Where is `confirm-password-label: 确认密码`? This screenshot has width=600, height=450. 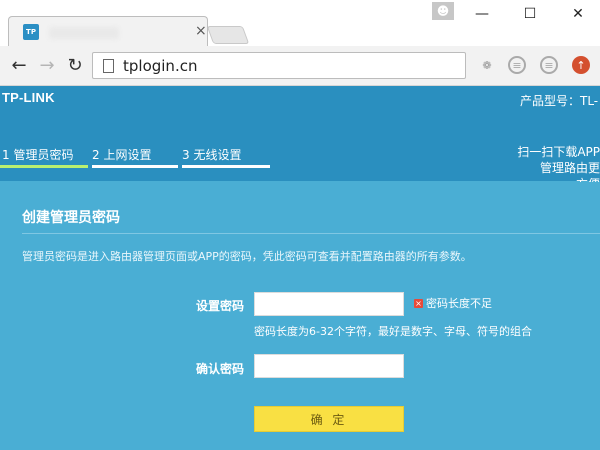
confirm-password-label: 确认密码 is located at coordinates (220, 369).